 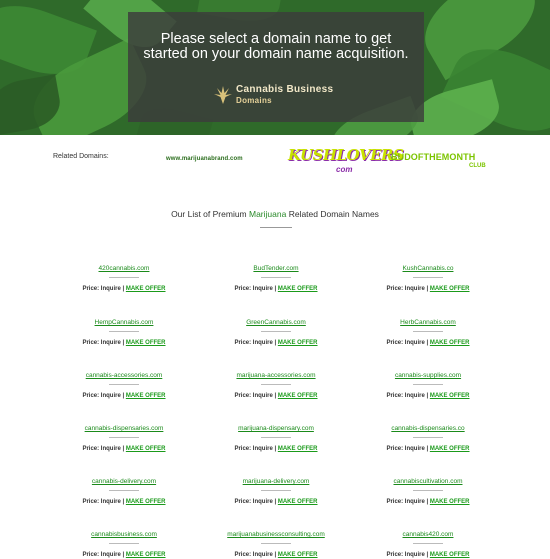 What do you see at coordinates (124, 268) in the screenshot?
I see `domain-name-link: 420cannabis.com` at bounding box center [124, 268].